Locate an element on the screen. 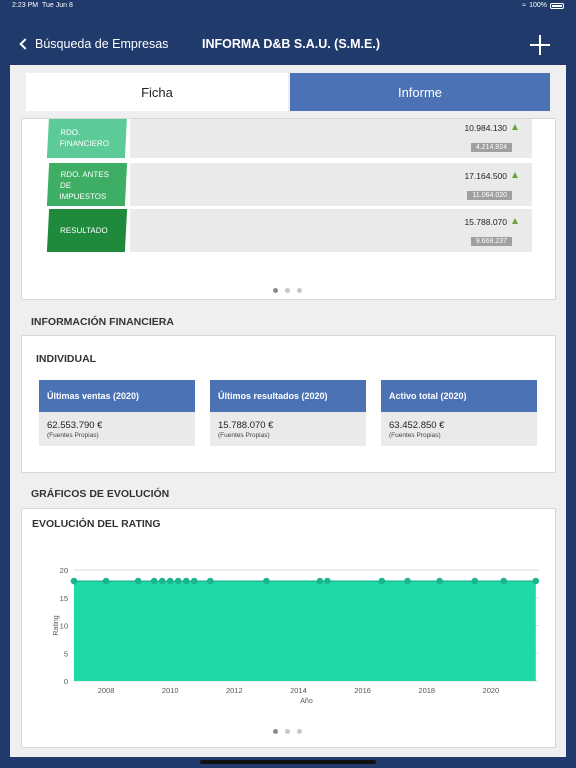  y-tick-label: 15 is located at coordinates (64, 598).